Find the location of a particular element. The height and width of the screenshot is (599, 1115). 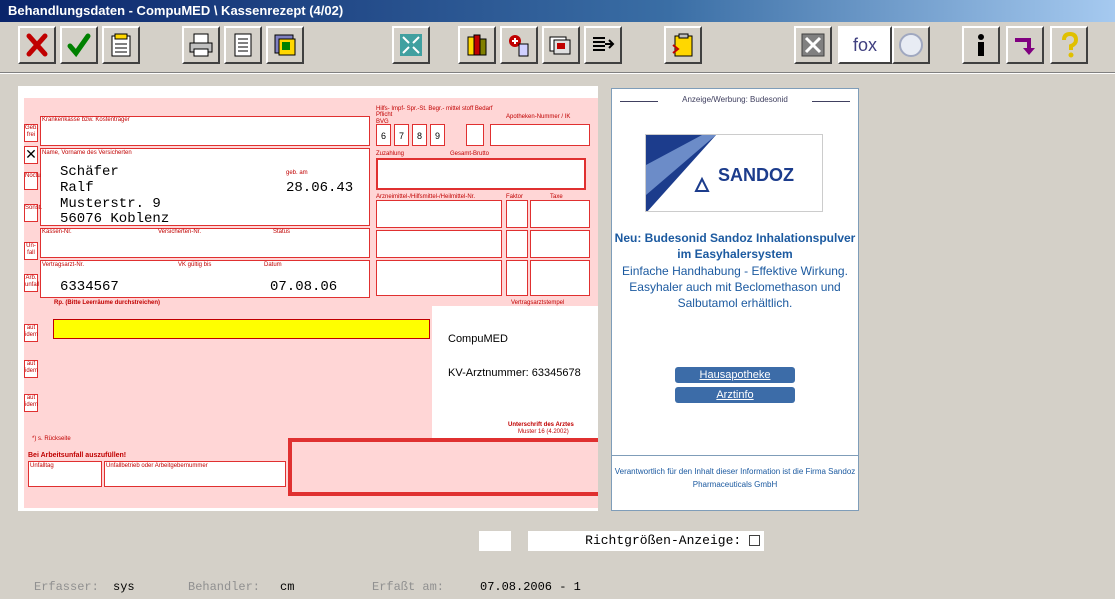

stamp-name: CompuMED is located at coordinates (478, 339).